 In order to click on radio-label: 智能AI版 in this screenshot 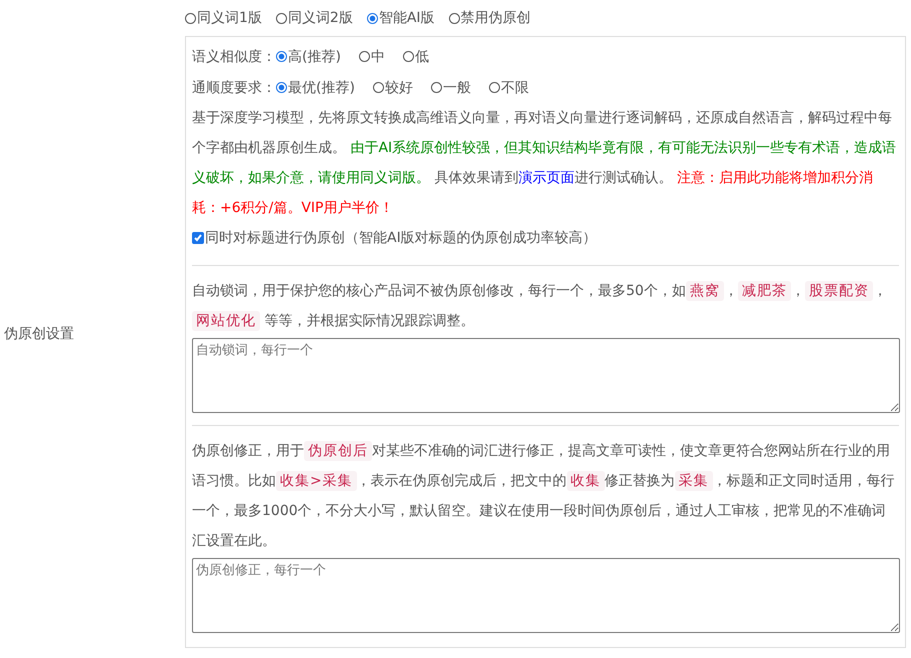, I will do `click(406, 18)`.